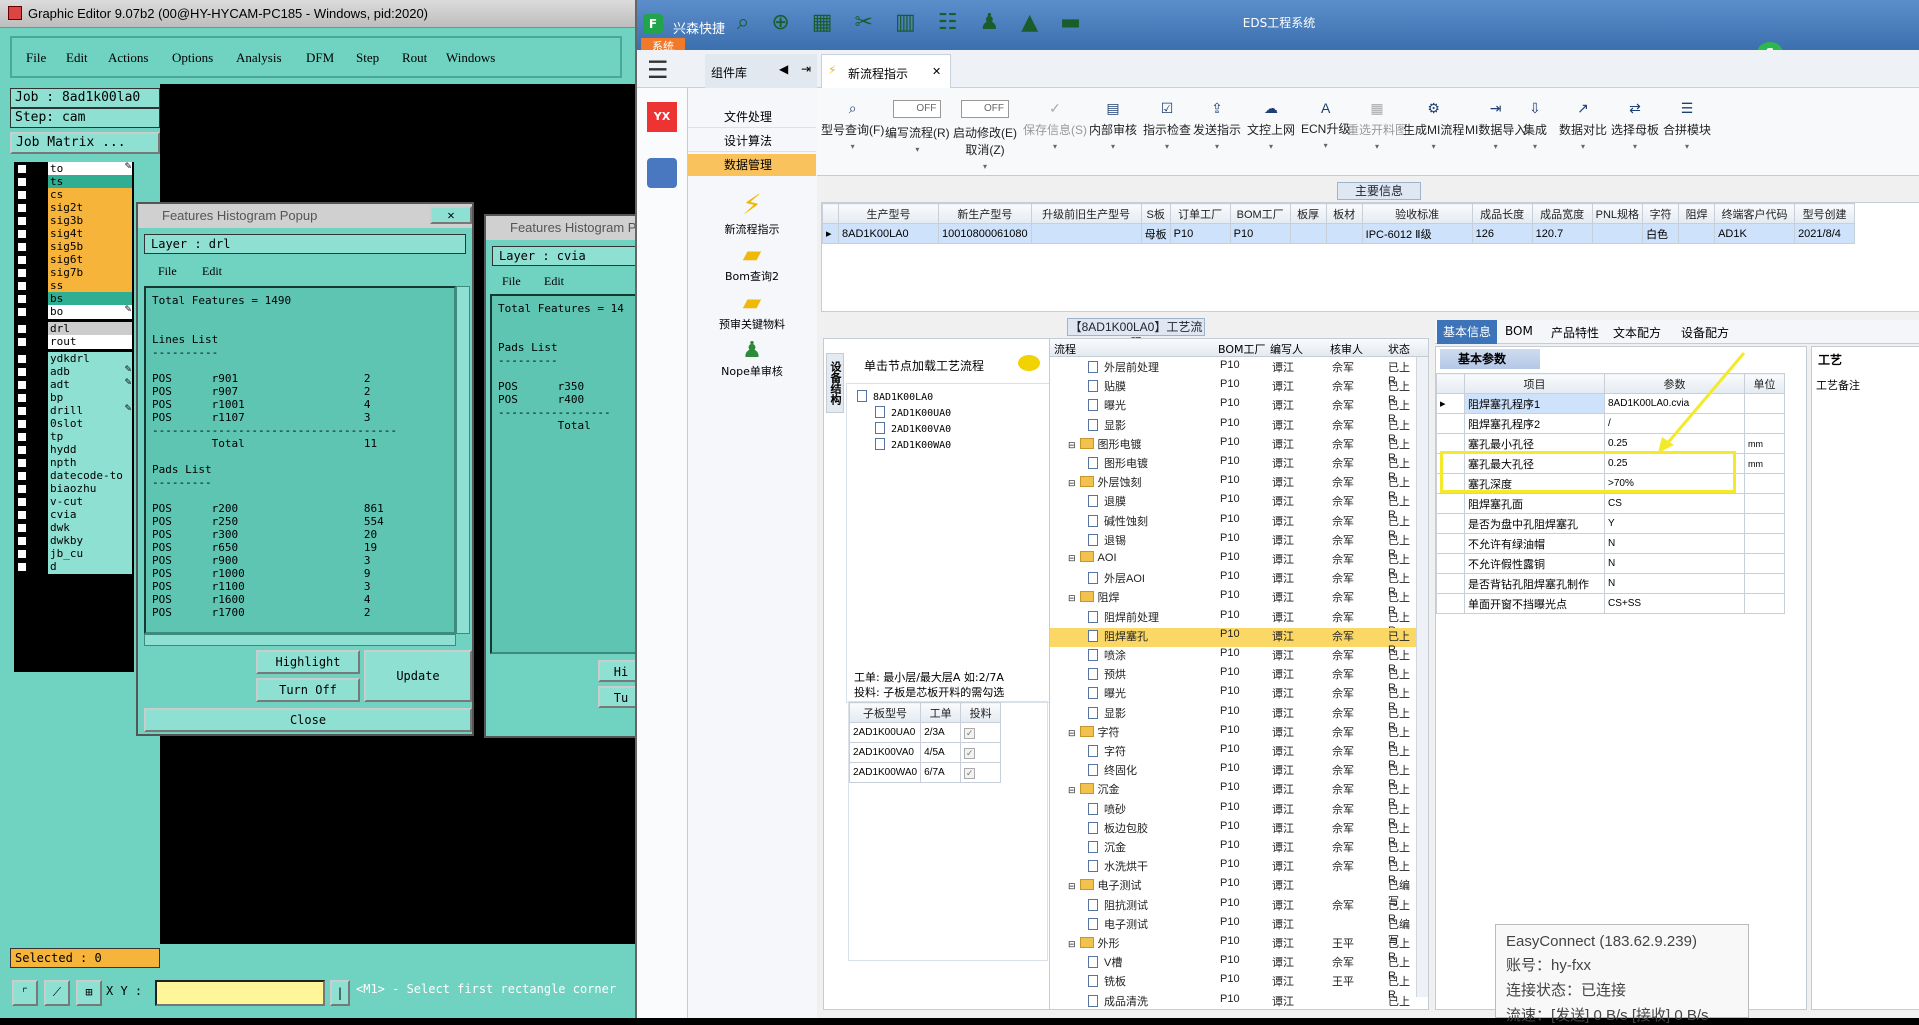 The image size is (1919, 1025). What do you see at coordinates (1674, 523) in the screenshot?
I see `param-value: Y` at bounding box center [1674, 523].